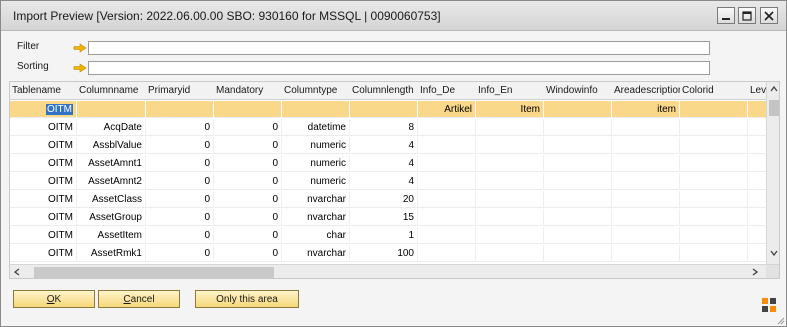 The height and width of the screenshot is (327, 787). What do you see at coordinates (774, 89) in the screenshot?
I see `chevron-up-icon` at bounding box center [774, 89].